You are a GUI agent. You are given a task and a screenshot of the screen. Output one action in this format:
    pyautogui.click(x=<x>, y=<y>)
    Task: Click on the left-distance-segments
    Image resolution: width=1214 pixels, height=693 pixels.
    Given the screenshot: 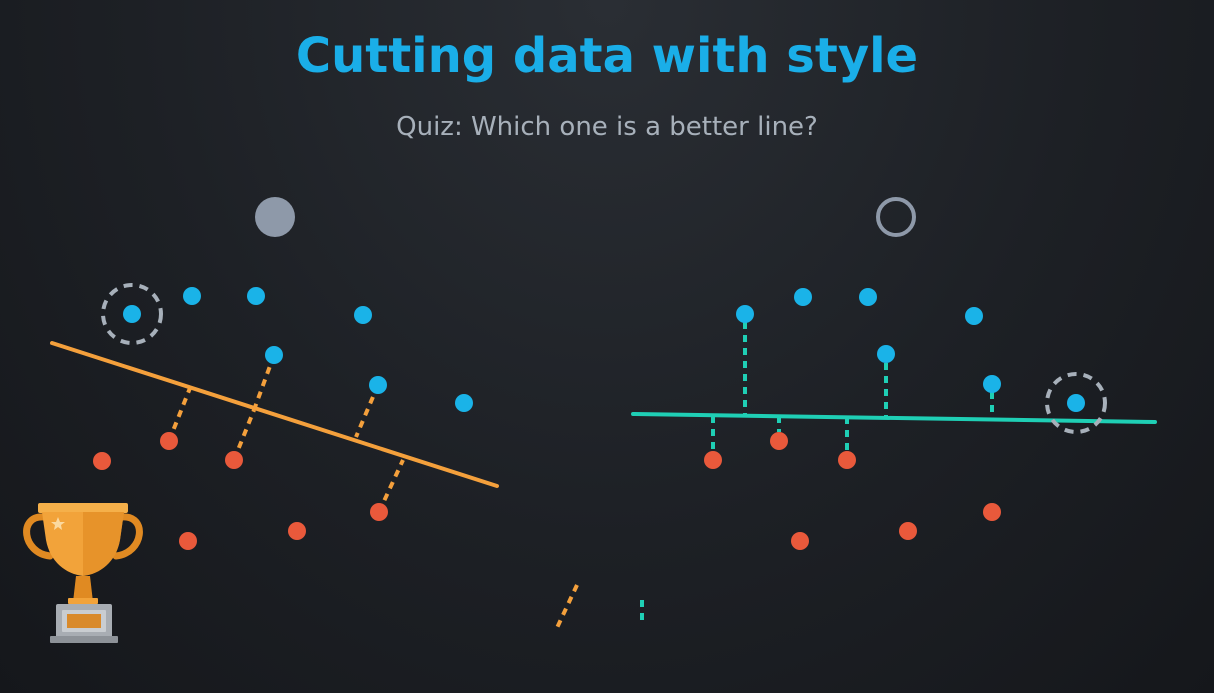 What is the action you would take?
    pyautogui.click(x=286, y=433)
    